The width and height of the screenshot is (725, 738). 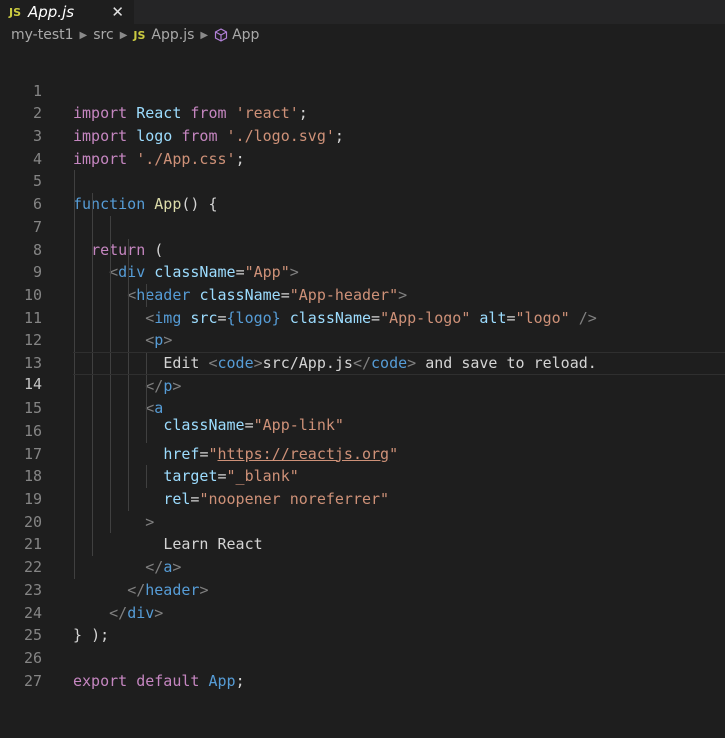 I want to click on code-line: 15 href="https://reactjs.org", so click(x=362, y=418).